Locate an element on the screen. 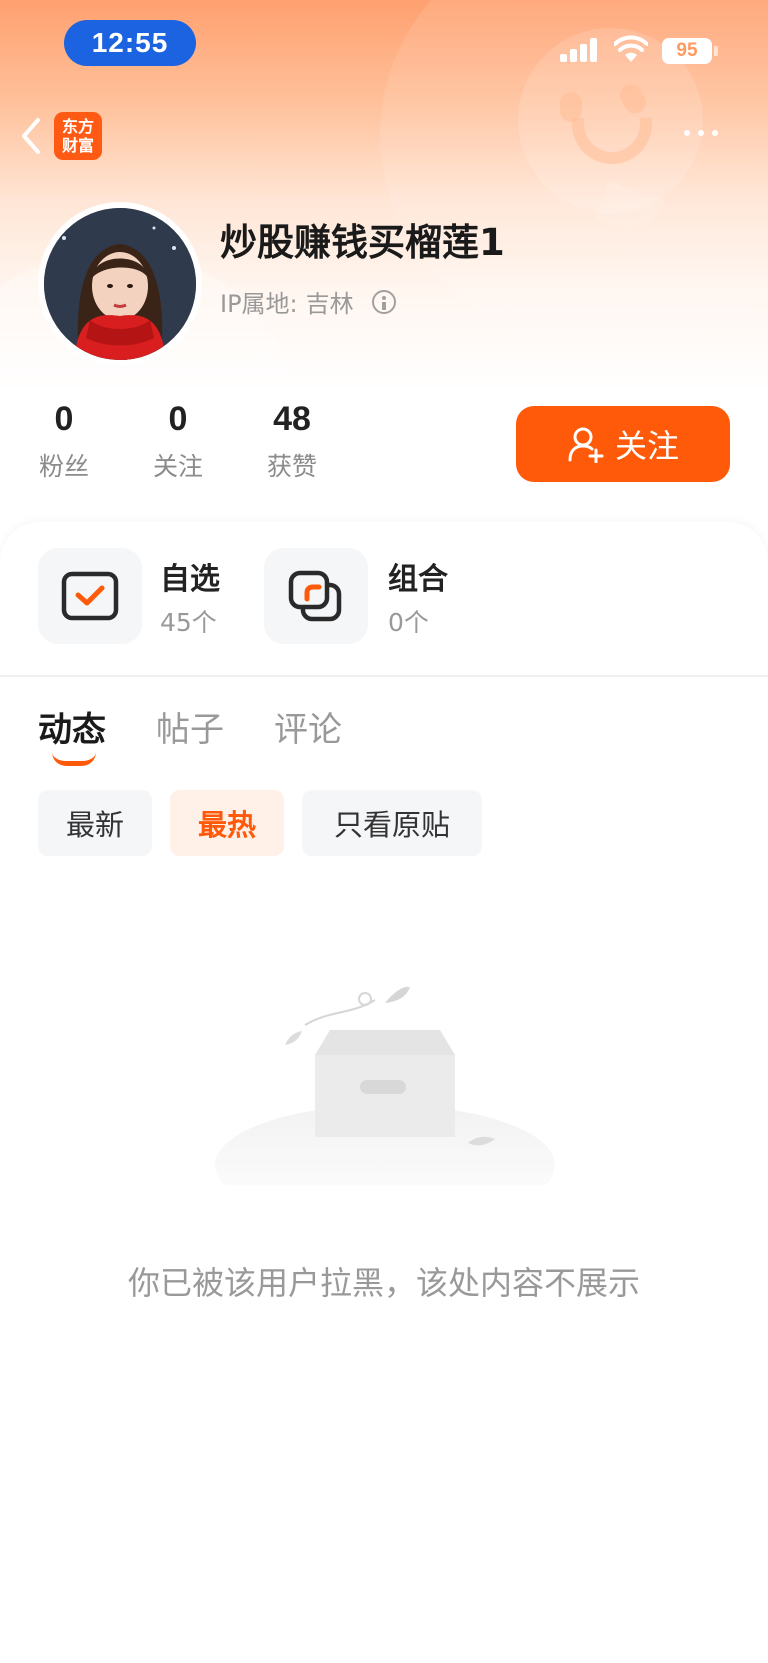 Image resolution: width=768 pixels, height=1663 pixels. ip-location-row: IP属地: 吉林 is located at coordinates (308, 301).